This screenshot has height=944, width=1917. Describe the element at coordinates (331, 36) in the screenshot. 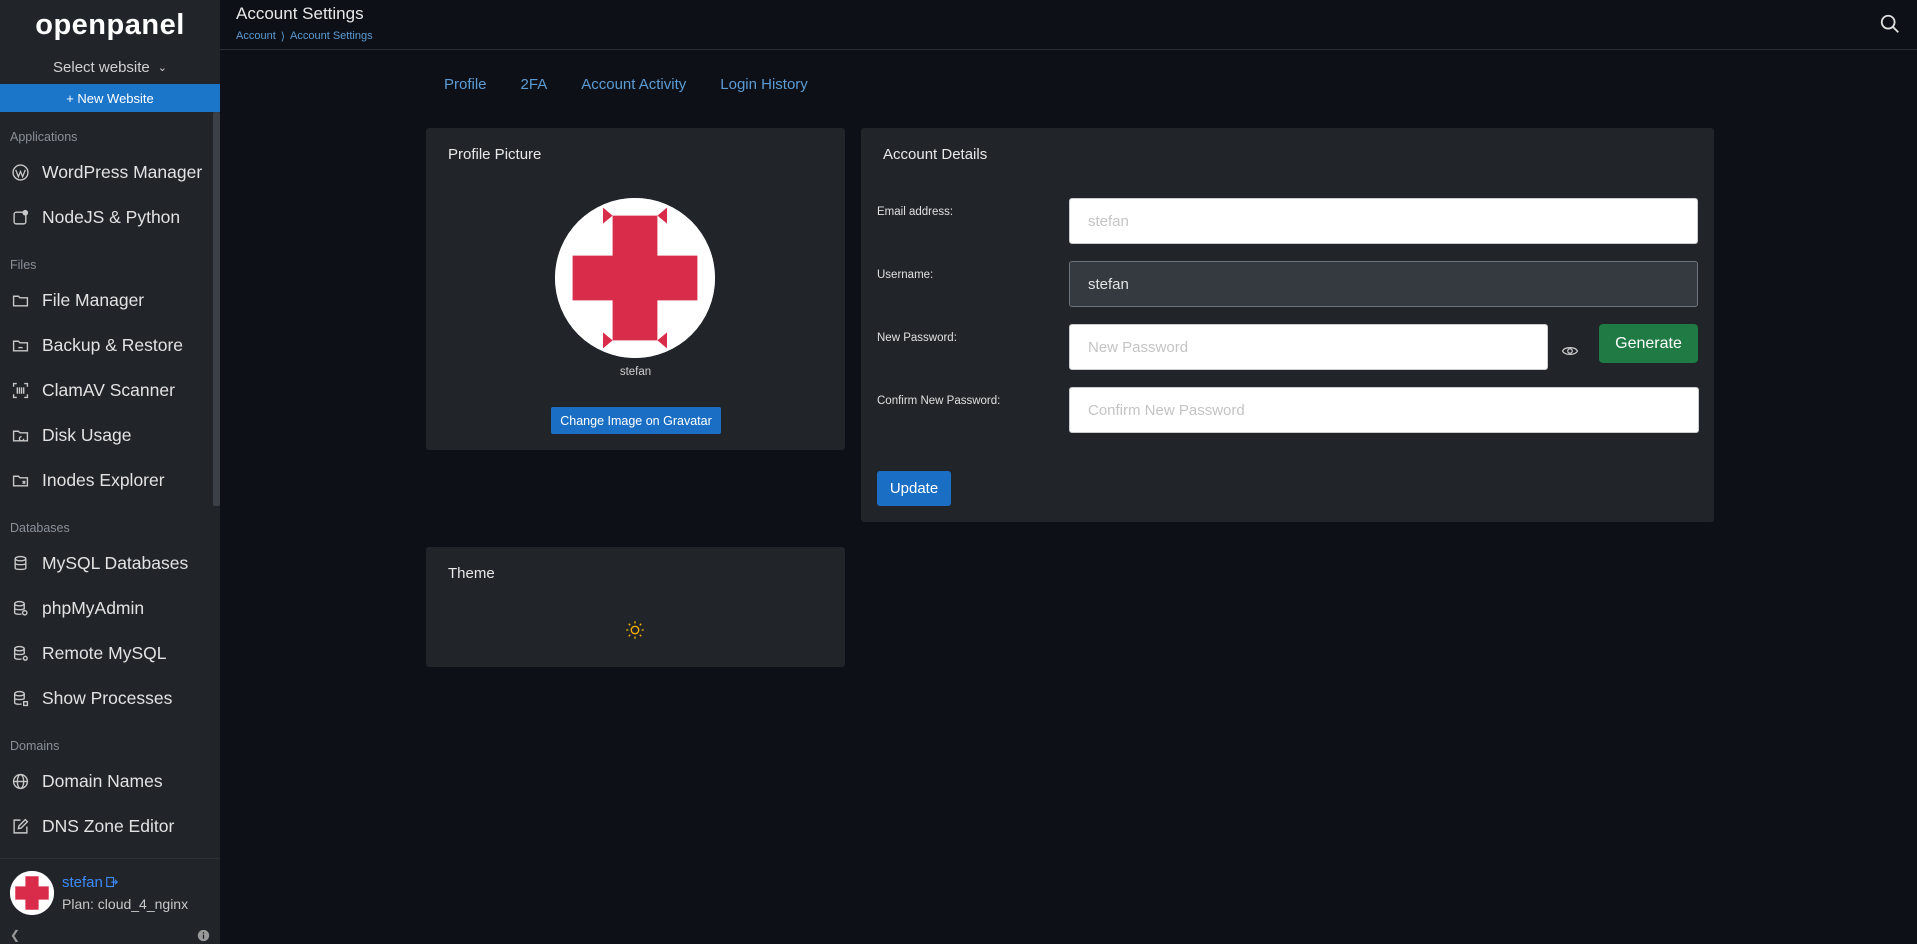

I see `breadcrumb-account-settings: Account Settings` at that location.